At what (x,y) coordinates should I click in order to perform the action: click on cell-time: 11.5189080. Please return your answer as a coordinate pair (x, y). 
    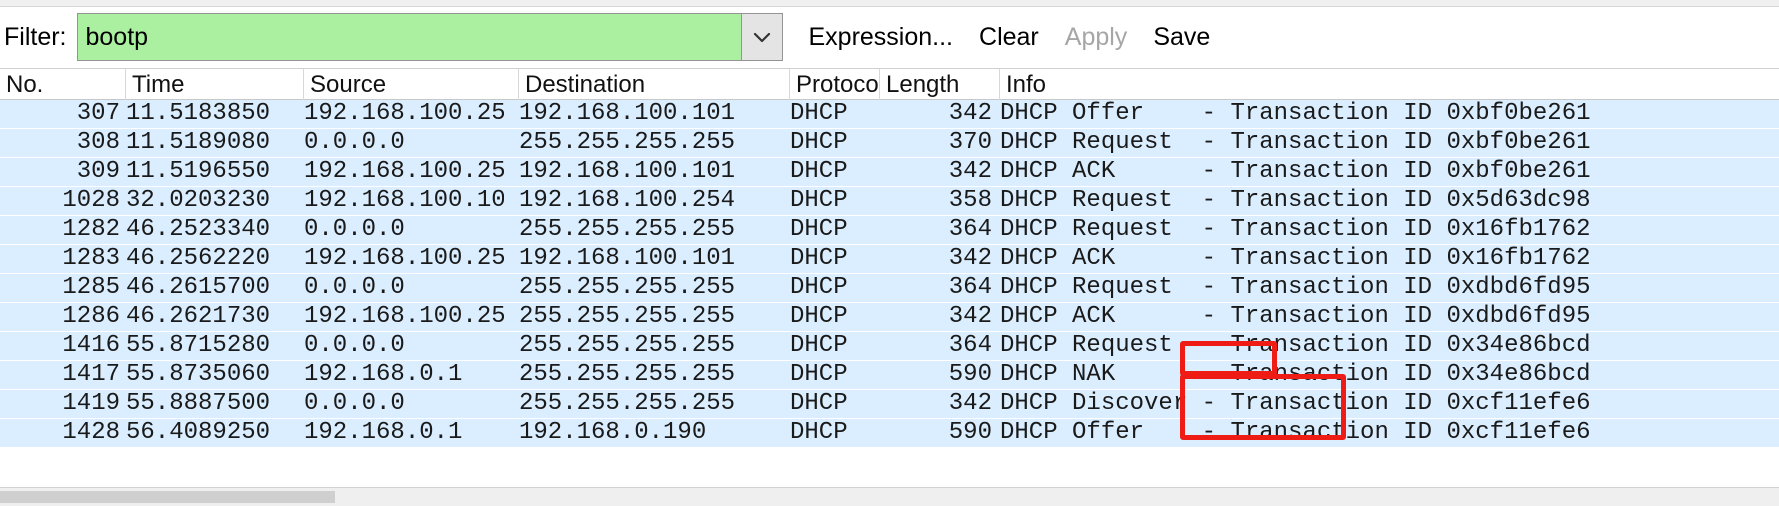
    Looking at the image, I should click on (198, 142).